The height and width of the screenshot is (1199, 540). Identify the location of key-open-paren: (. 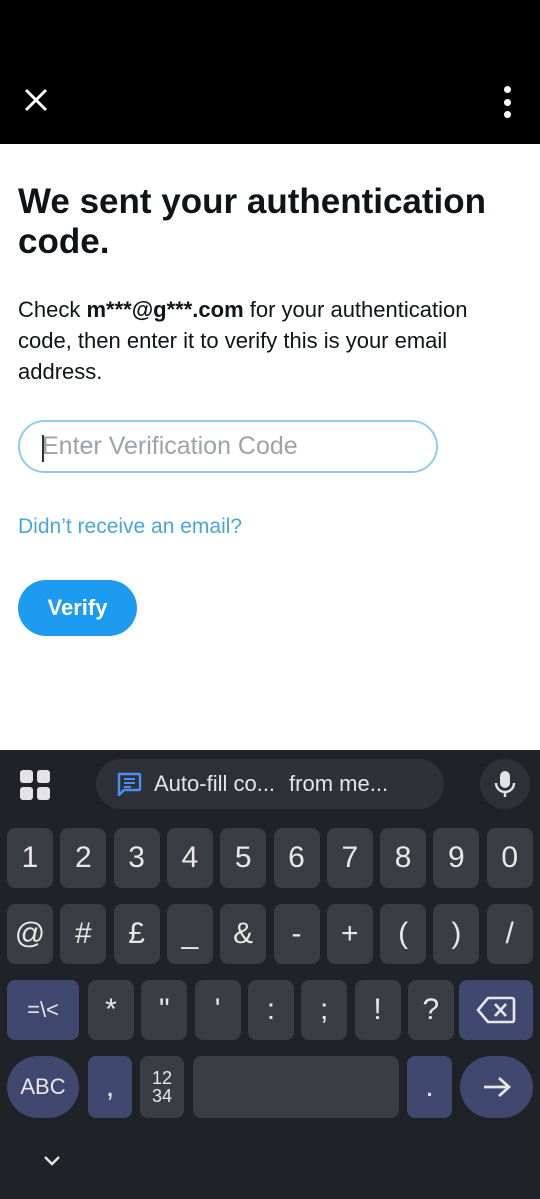
(403, 934).